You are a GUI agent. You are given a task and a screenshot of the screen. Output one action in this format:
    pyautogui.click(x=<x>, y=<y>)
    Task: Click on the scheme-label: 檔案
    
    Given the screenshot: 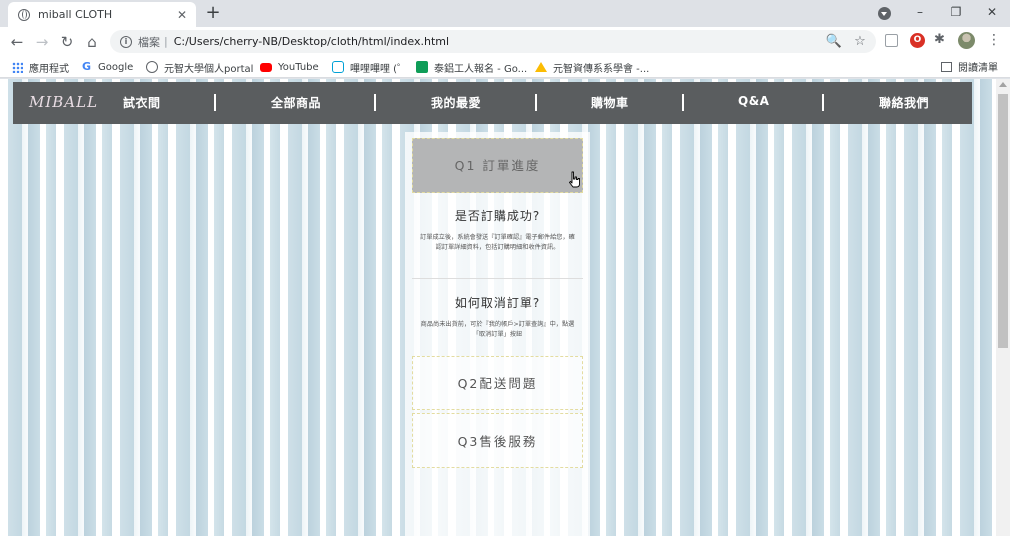 What is the action you would take?
    pyautogui.click(x=149, y=42)
    